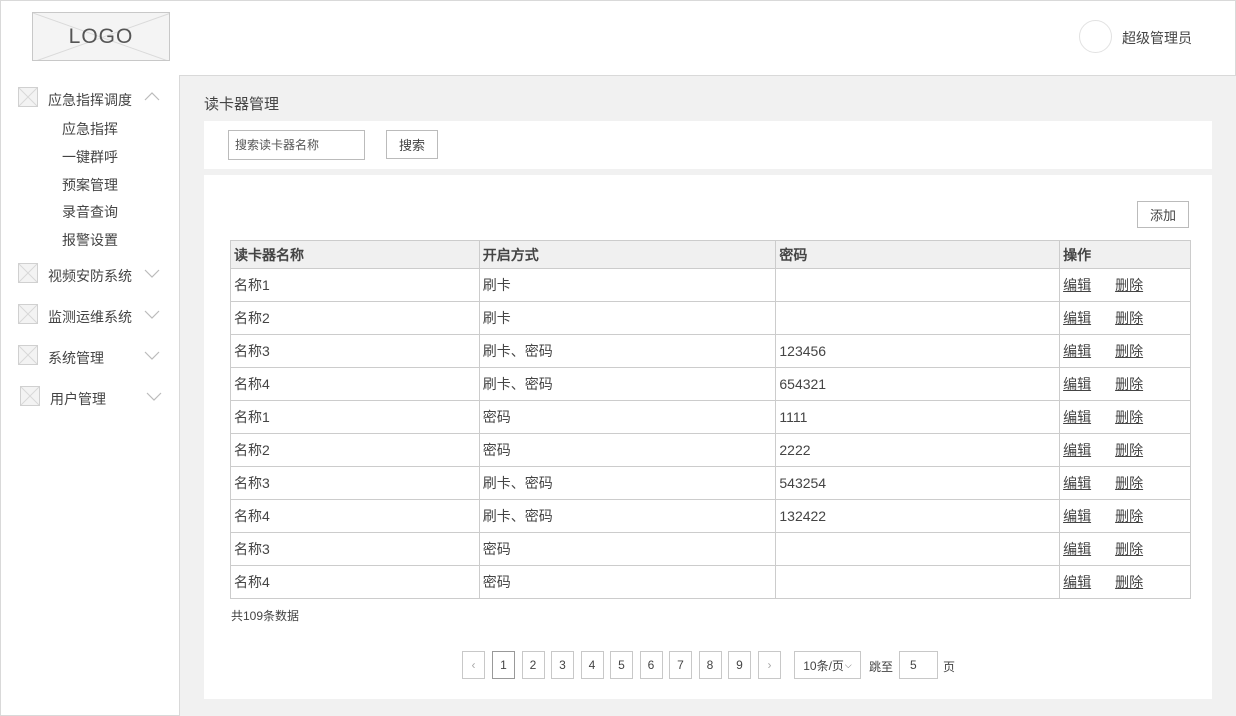 The height and width of the screenshot is (716, 1236). Describe the element at coordinates (827, 665) in the screenshot. I see `page-size-select: 10条/页 ⌵` at that location.